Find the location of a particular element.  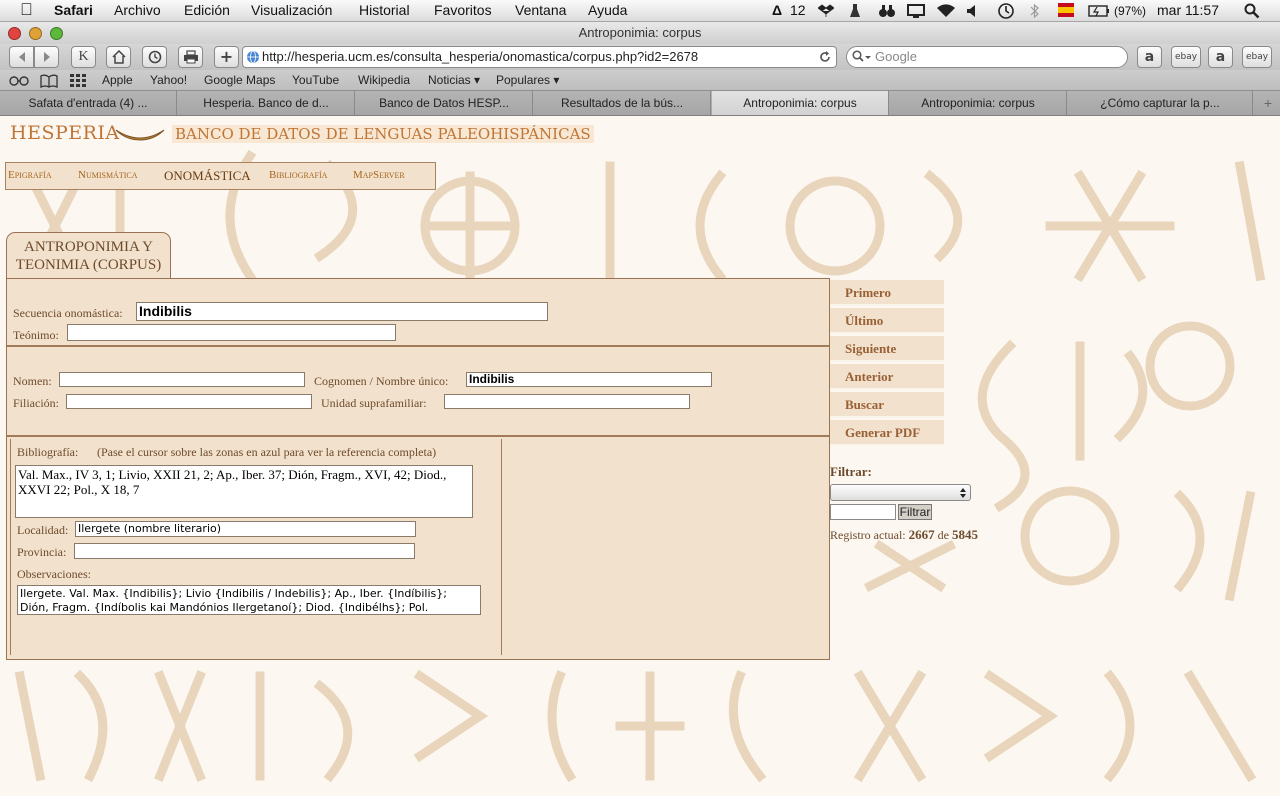

flask-icon is located at coordinates (855, 11).